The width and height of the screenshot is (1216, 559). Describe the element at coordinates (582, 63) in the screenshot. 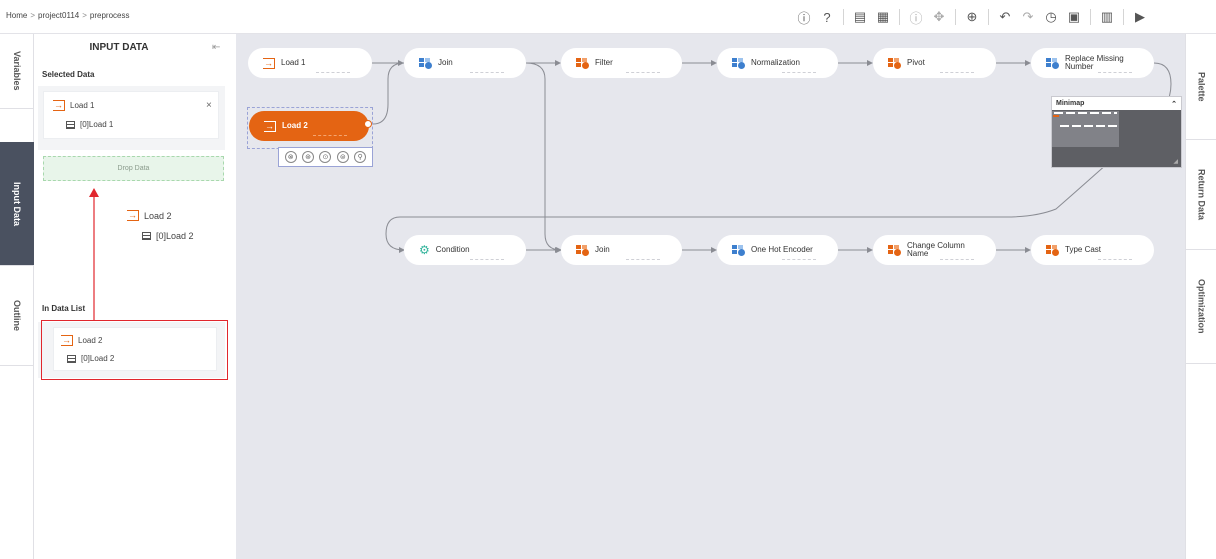

I see `filter-icon` at that location.